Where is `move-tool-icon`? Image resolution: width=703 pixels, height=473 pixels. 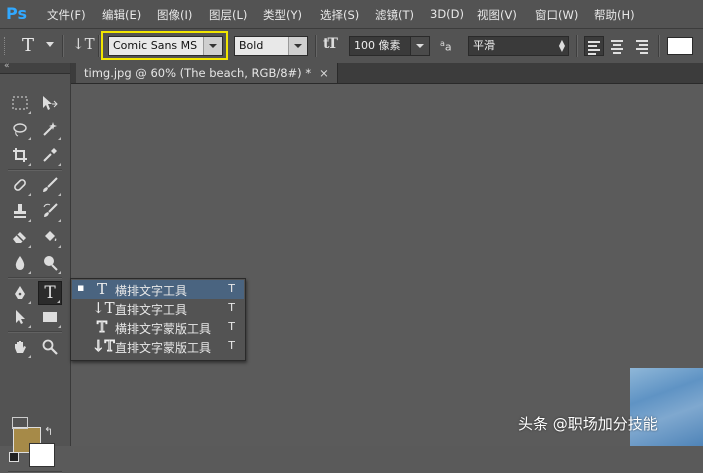
move-tool-icon is located at coordinates (50, 103).